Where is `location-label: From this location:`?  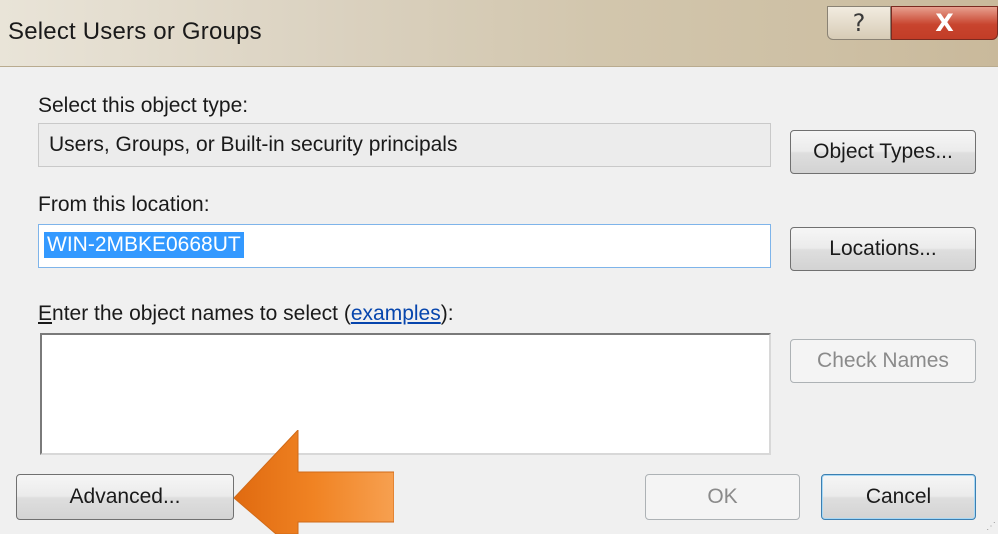 location-label: From this location: is located at coordinates (124, 204).